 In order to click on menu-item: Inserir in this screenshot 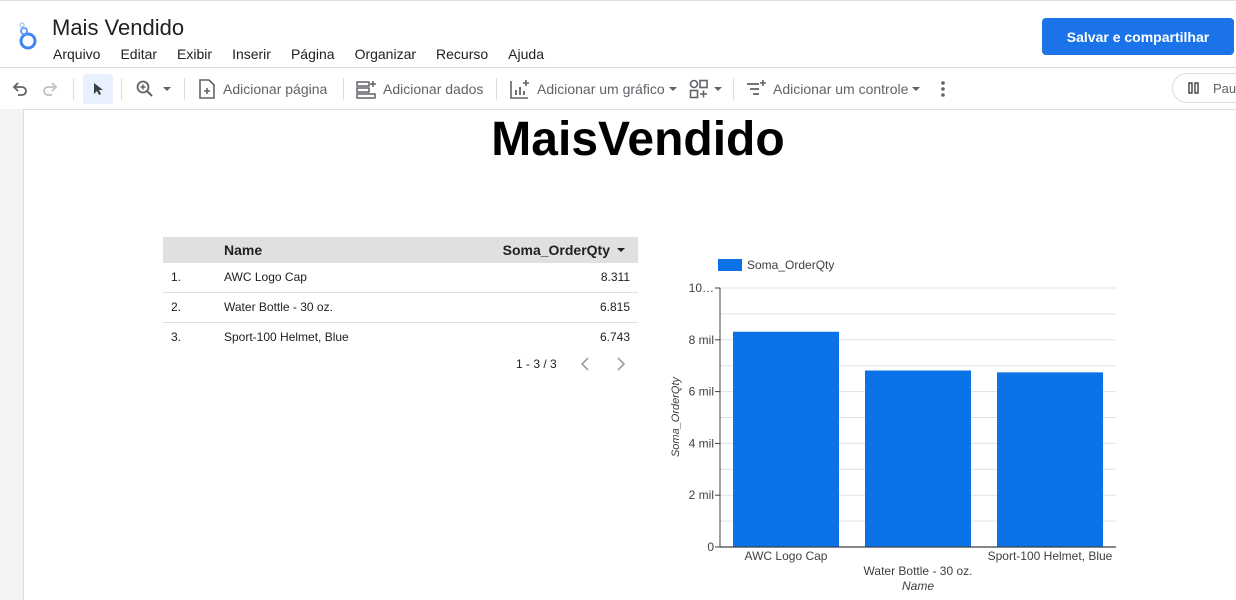, I will do `click(251, 54)`.